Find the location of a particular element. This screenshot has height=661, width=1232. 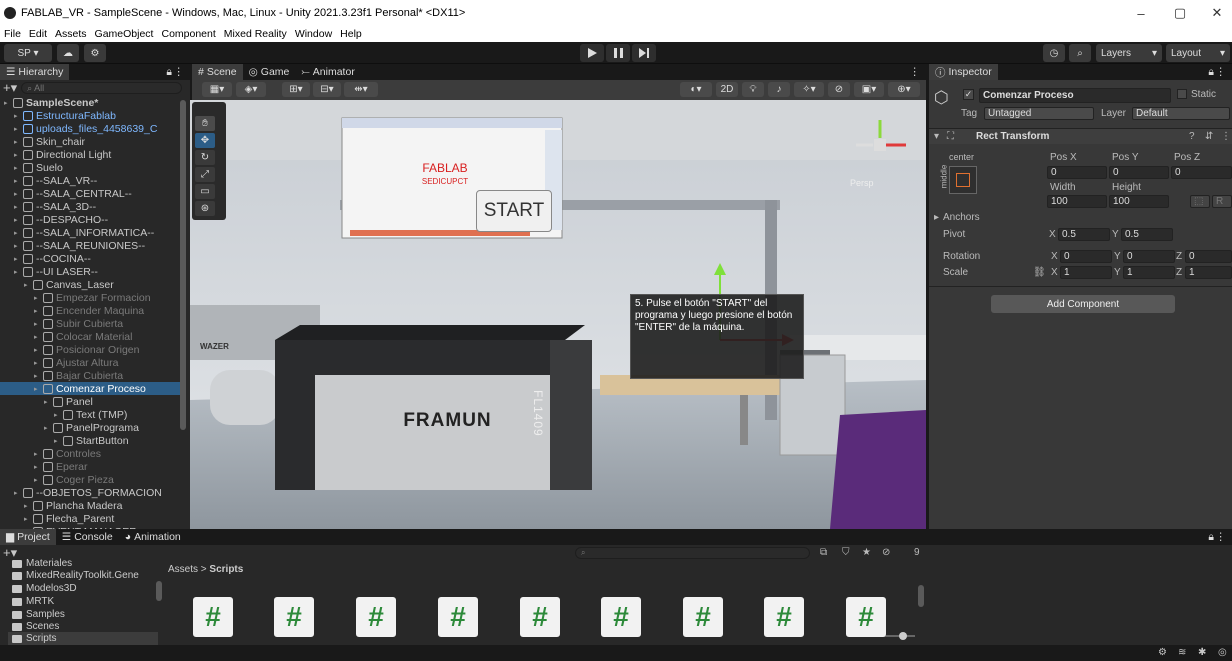

play-button is located at coordinates (592, 53).